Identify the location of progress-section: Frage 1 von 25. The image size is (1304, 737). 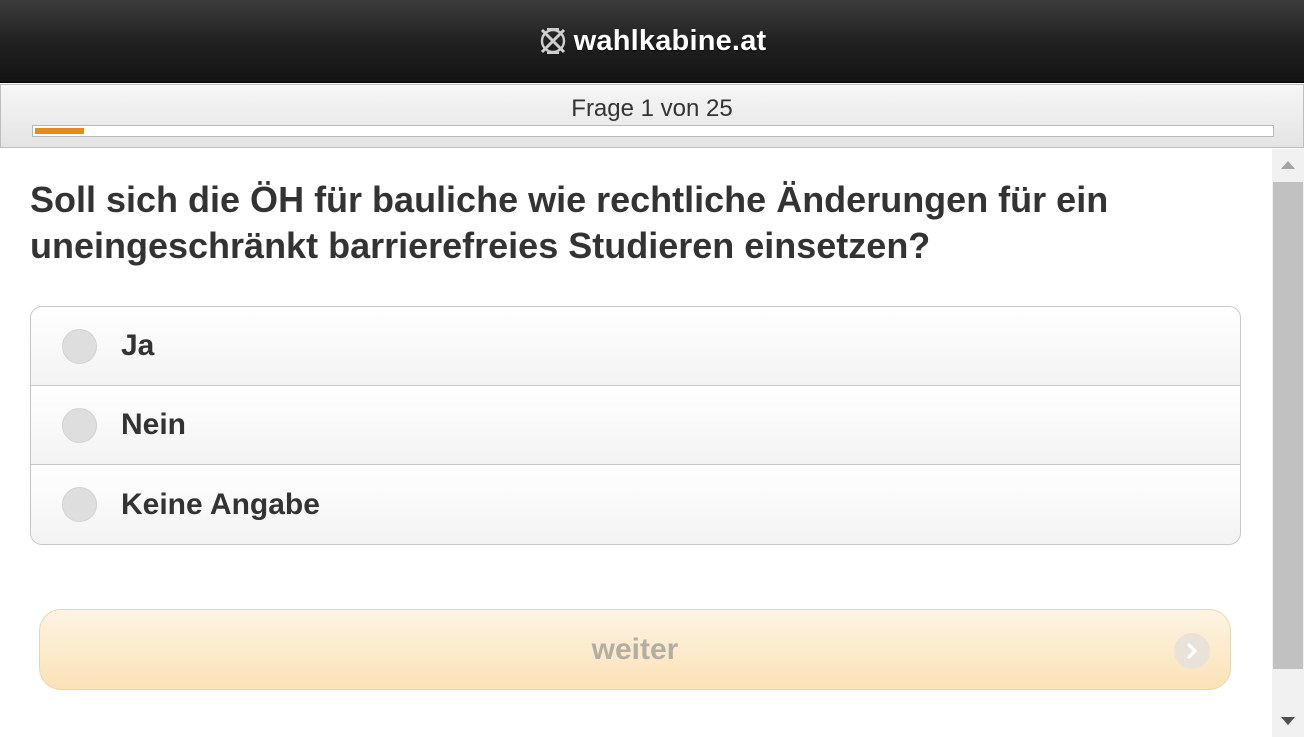
(652, 116).